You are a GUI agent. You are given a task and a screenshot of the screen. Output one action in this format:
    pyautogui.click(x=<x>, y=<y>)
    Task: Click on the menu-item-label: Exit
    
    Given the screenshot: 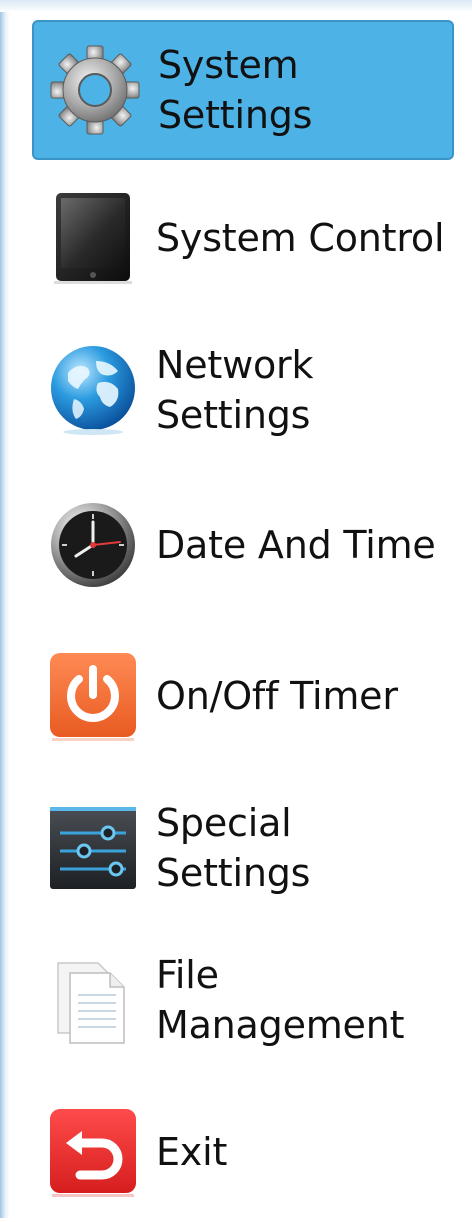 What is the action you would take?
    pyautogui.click(x=192, y=1152)
    